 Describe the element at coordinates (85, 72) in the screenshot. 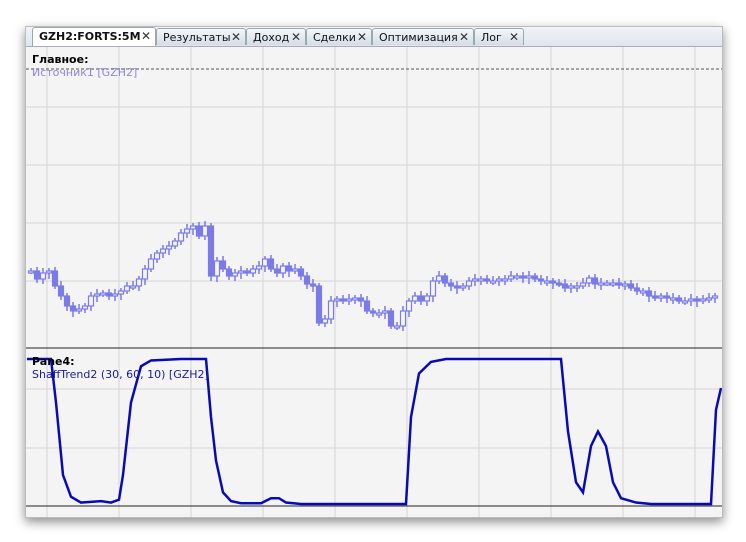

I see `main-series-label: Источник1 [GZH2]` at that location.